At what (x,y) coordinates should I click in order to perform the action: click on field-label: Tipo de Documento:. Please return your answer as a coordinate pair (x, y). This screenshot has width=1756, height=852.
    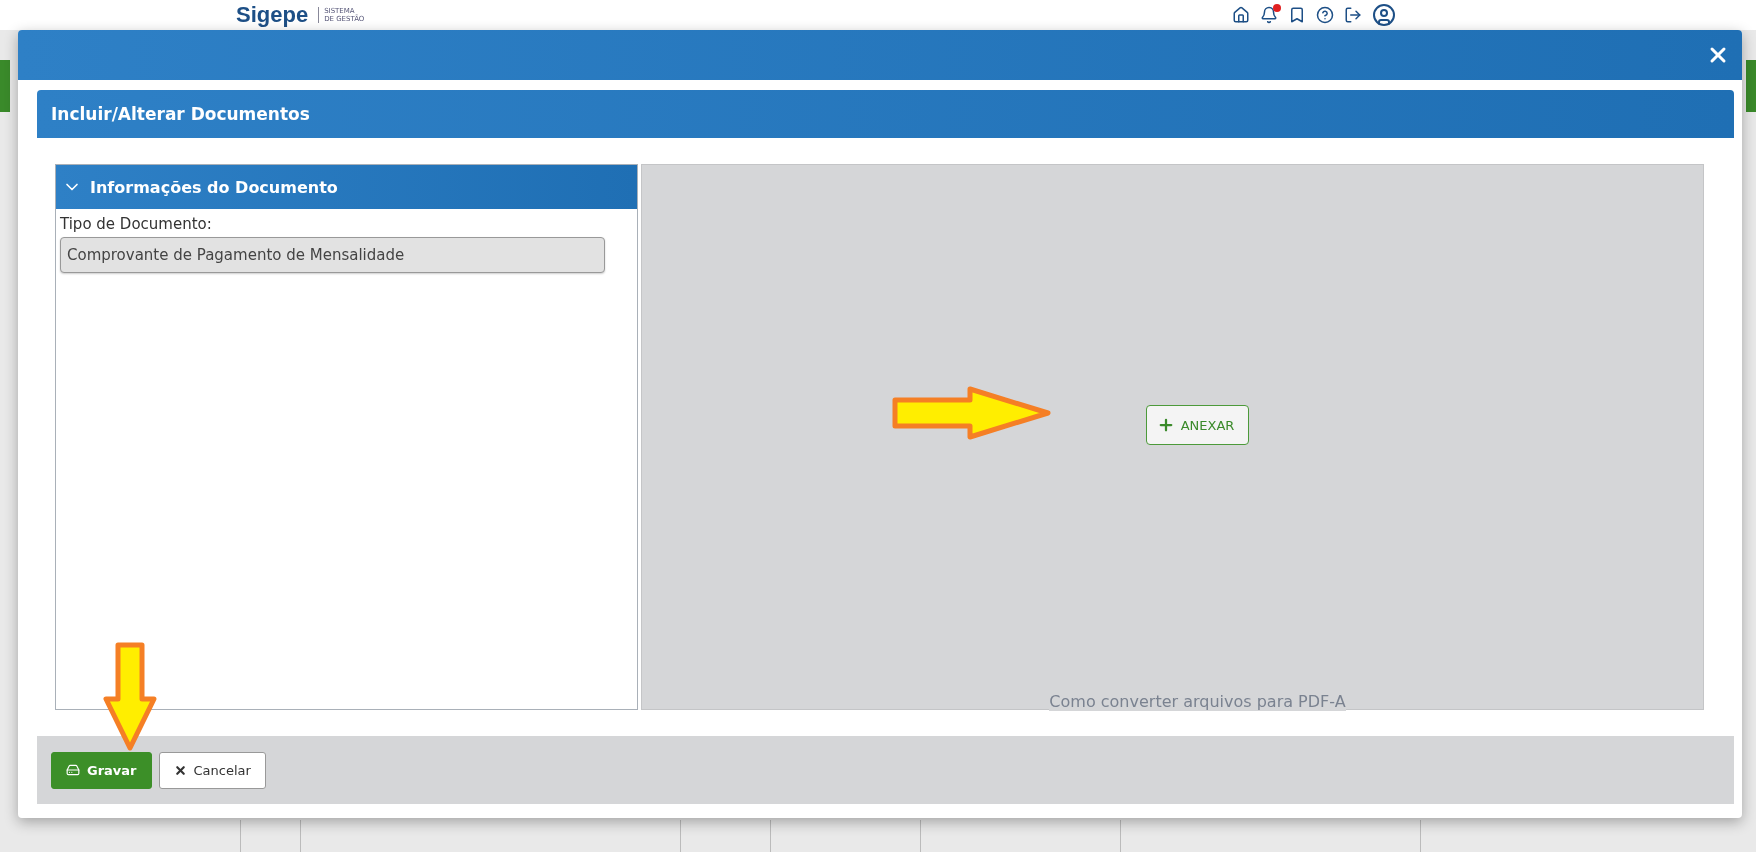
    Looking at the image, I should click on (136, 224).